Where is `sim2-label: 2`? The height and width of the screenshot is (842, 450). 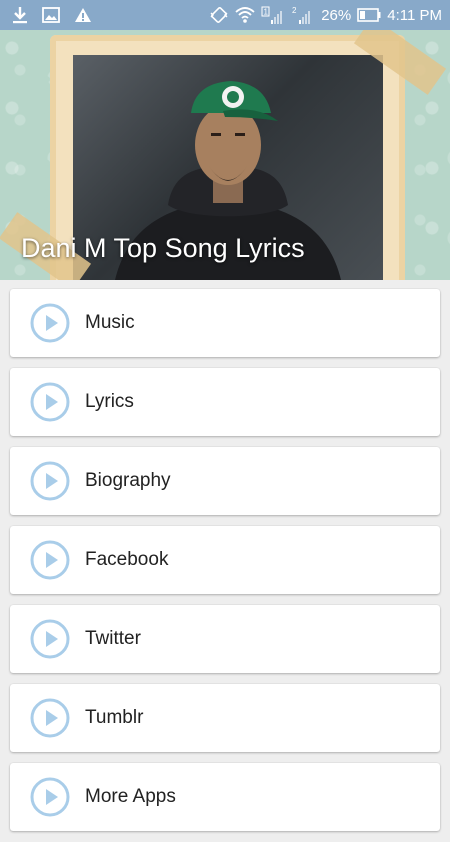 sim2-label: 2 is located at coordinates (294, 10).